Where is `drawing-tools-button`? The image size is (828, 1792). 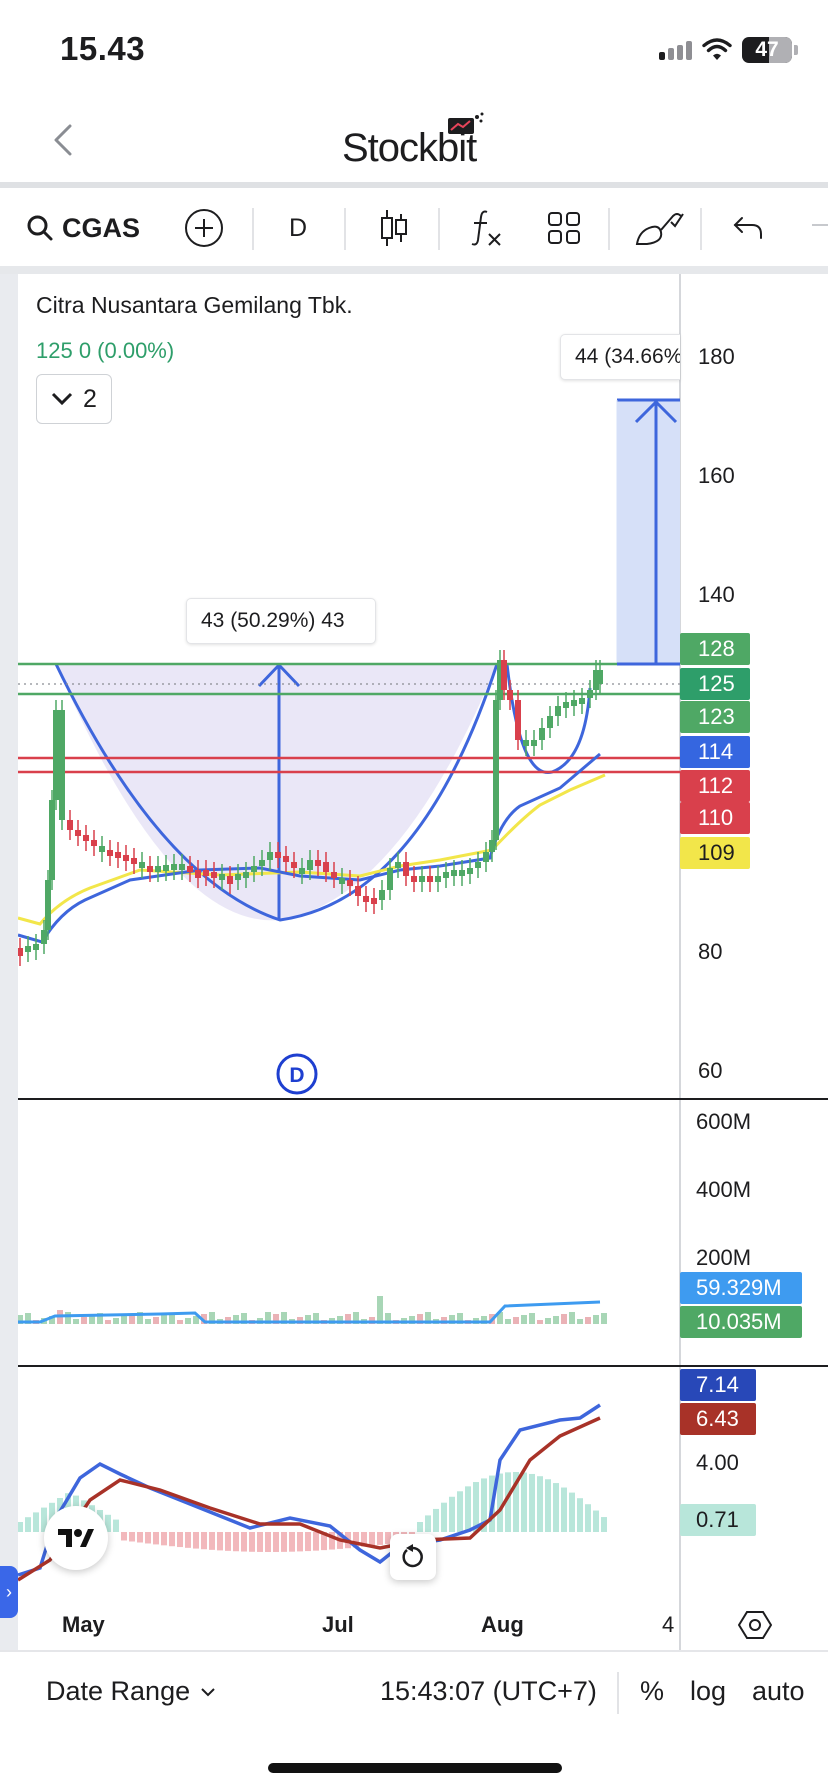
drawing-tools-button is located at coordinates (659, 228).